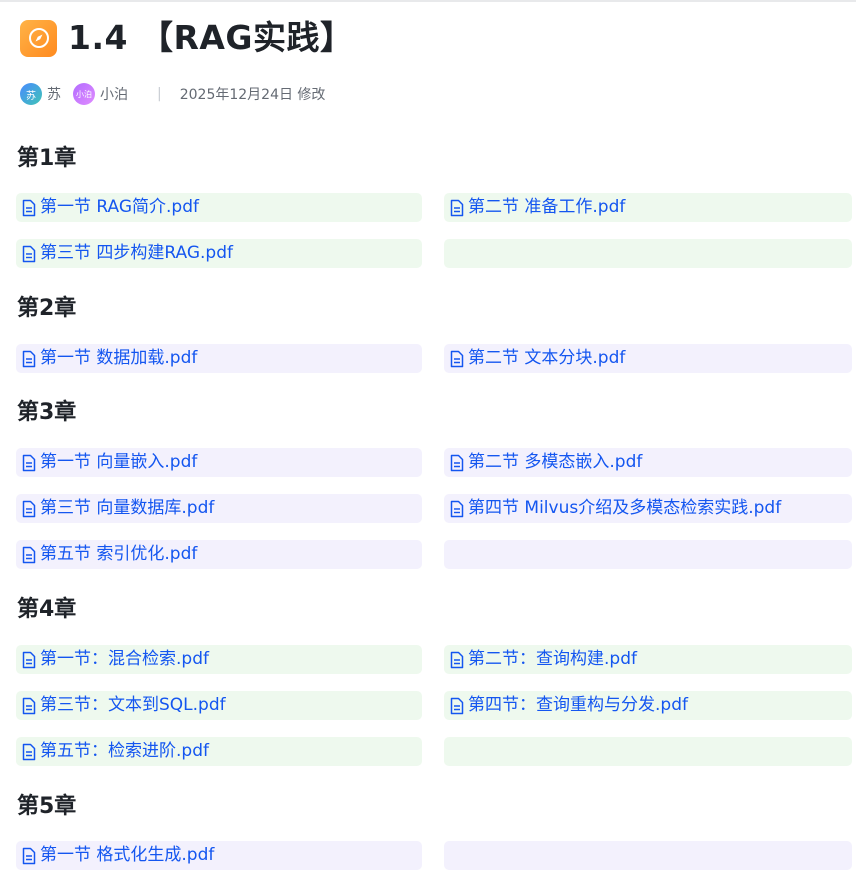 Image resolution: width=856 pixels, height=874 pixels. What do you see at coordinates (118, 358) in the screenshot?
I see `file-name: 第一节 数据加载.pdf` at bounding box center [118, 358].